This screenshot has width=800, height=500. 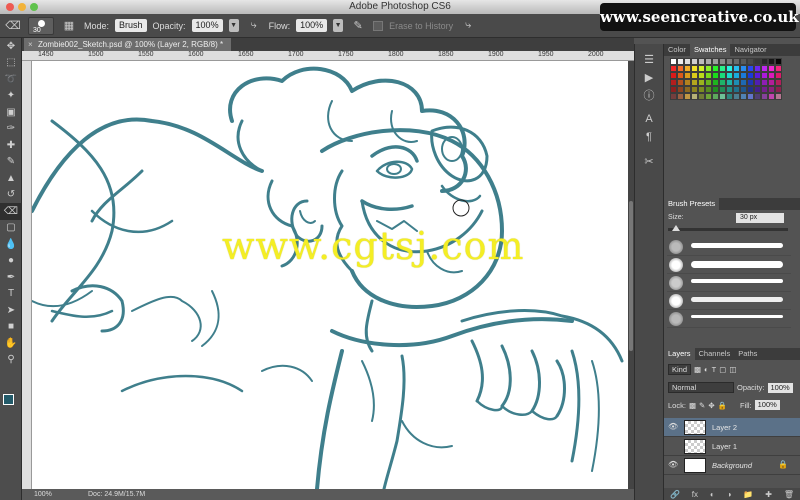 I want to click on filter-pixel-icon: ▩, so click(x=697, y=369).